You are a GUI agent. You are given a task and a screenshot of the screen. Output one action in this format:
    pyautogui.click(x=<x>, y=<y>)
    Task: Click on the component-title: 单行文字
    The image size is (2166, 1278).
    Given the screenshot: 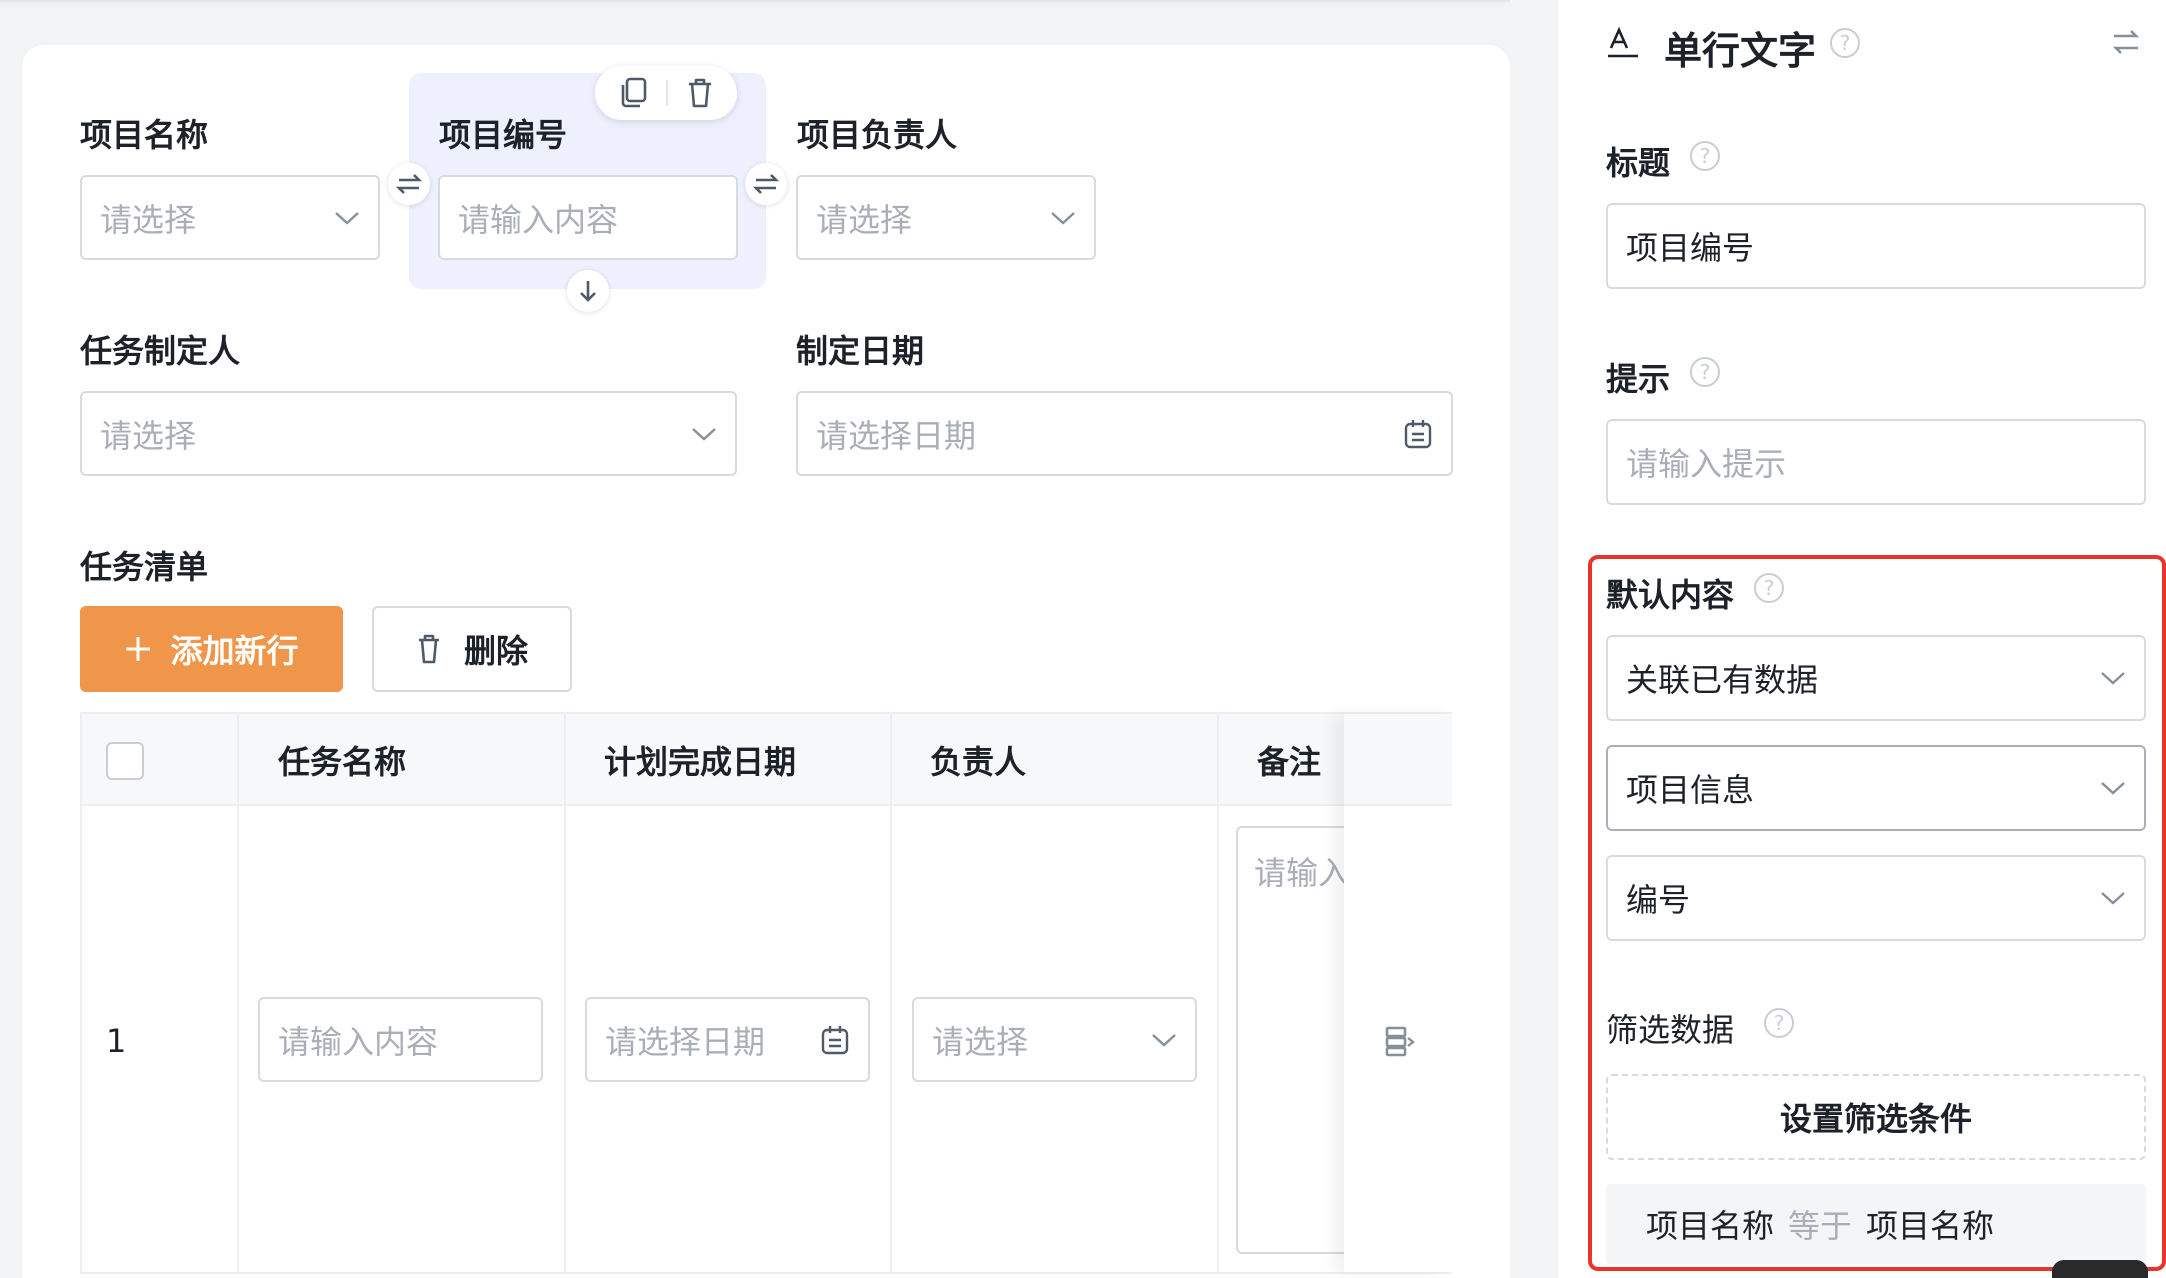 What is the action you would take?
    pyautogui.click(x=1740, y=51)
    